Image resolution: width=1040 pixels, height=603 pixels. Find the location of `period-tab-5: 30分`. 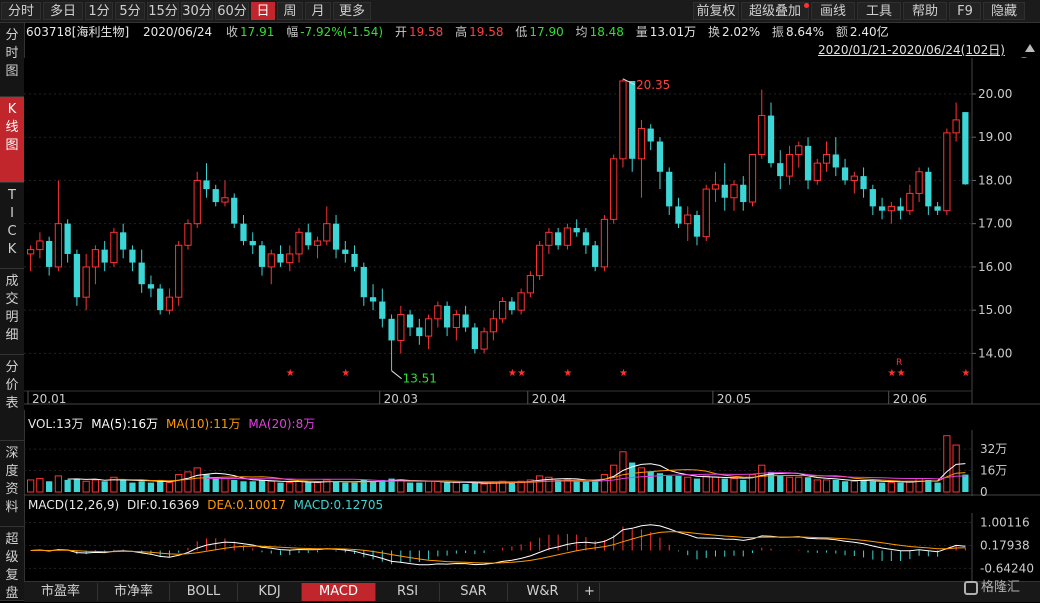

period-tab-5: 30分 is located at coordinates (197, 11).